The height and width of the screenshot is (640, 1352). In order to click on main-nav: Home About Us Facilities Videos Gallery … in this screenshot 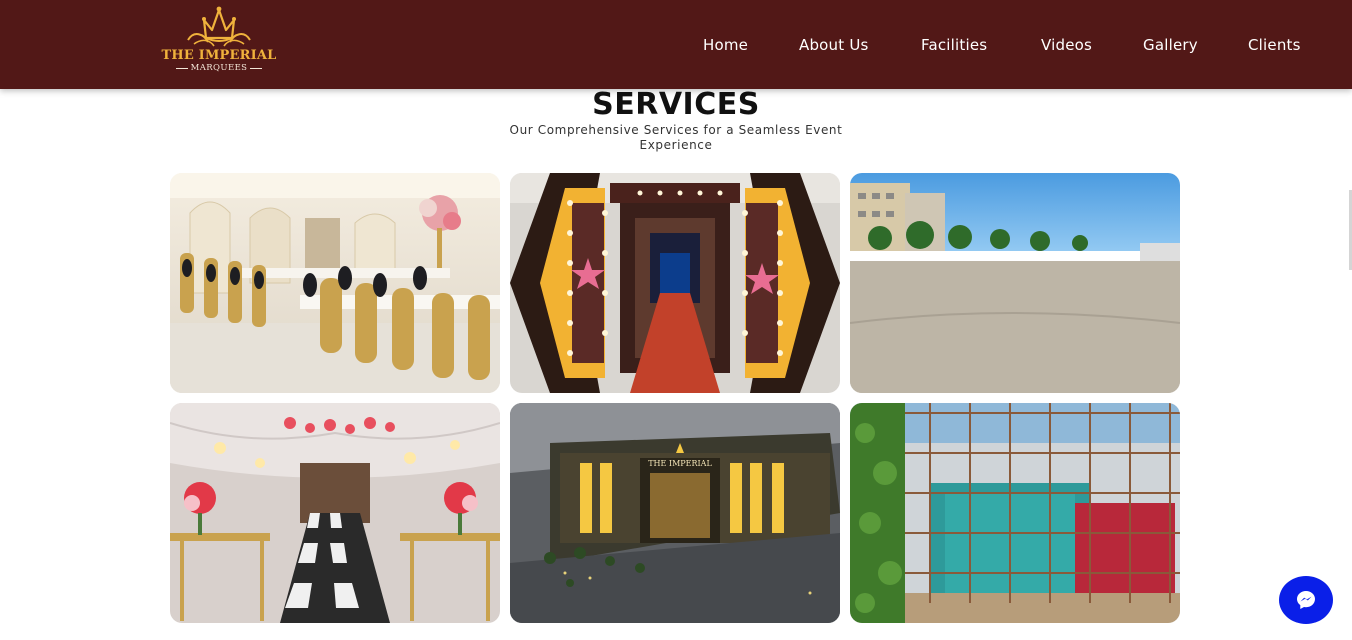, I will do `click(676, 45)`.